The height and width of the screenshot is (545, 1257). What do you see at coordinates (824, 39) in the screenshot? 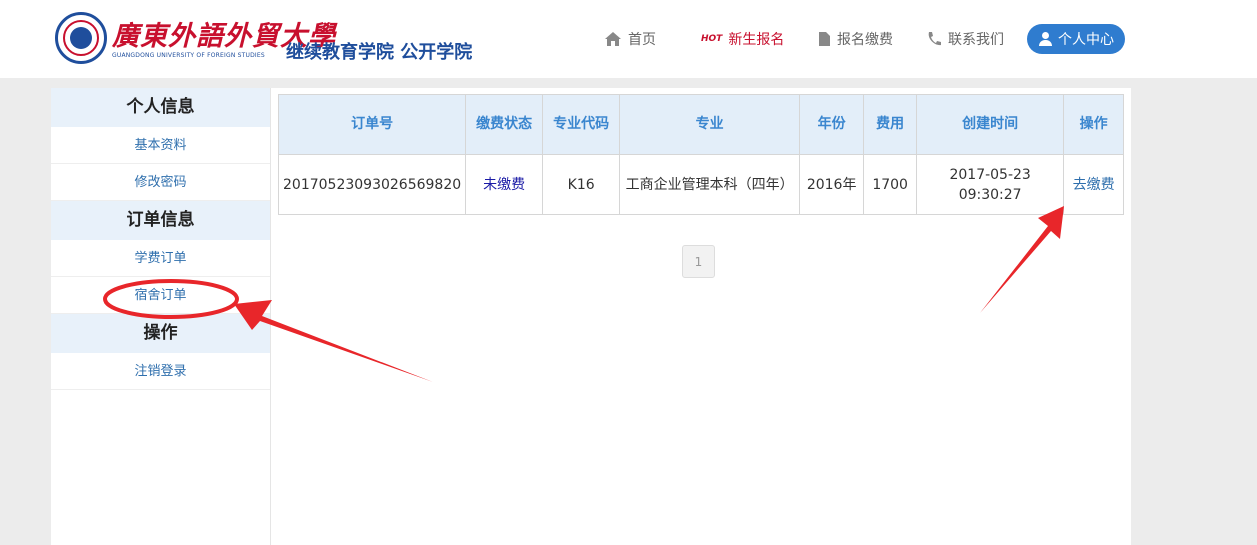
I see `document-icon` at bounding box center [824, 39].